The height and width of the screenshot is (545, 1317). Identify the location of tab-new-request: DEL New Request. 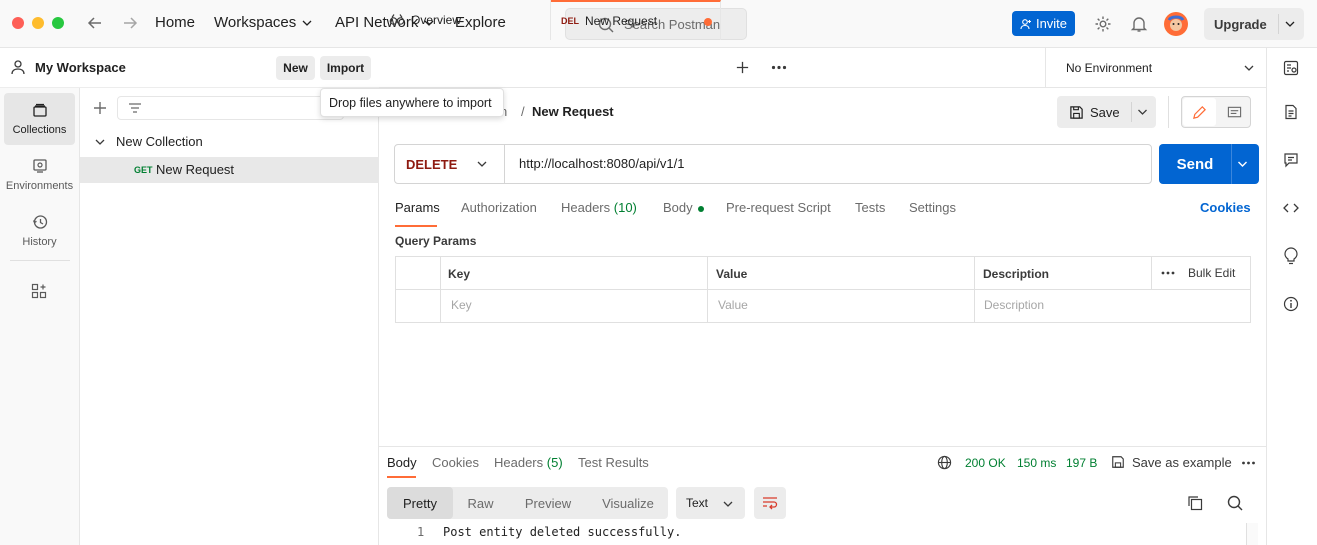
(636, 20).